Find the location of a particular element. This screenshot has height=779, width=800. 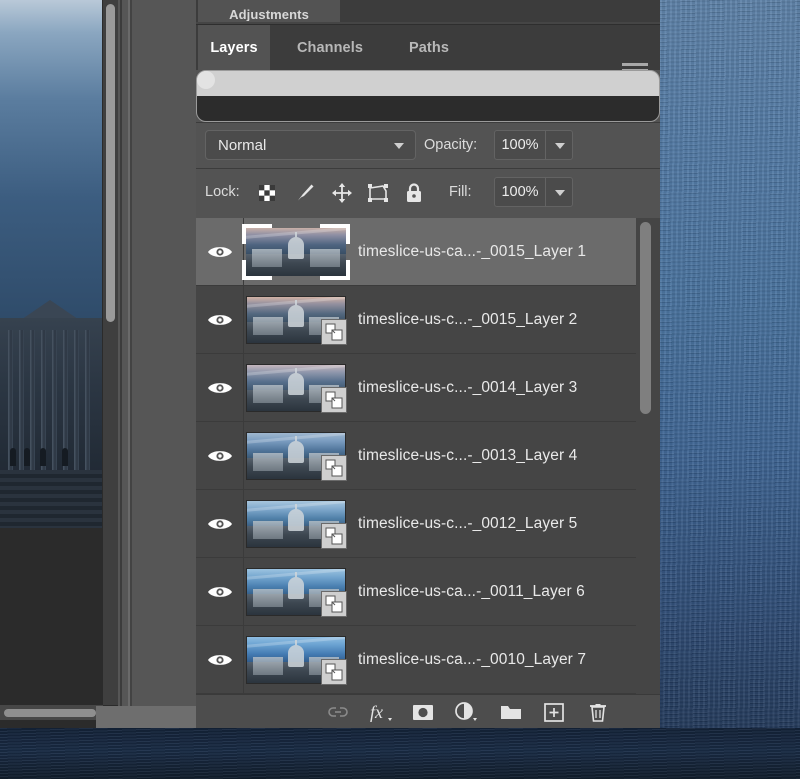

tab-adjustments-label: Adjustments is located at coordinates (269, 14).